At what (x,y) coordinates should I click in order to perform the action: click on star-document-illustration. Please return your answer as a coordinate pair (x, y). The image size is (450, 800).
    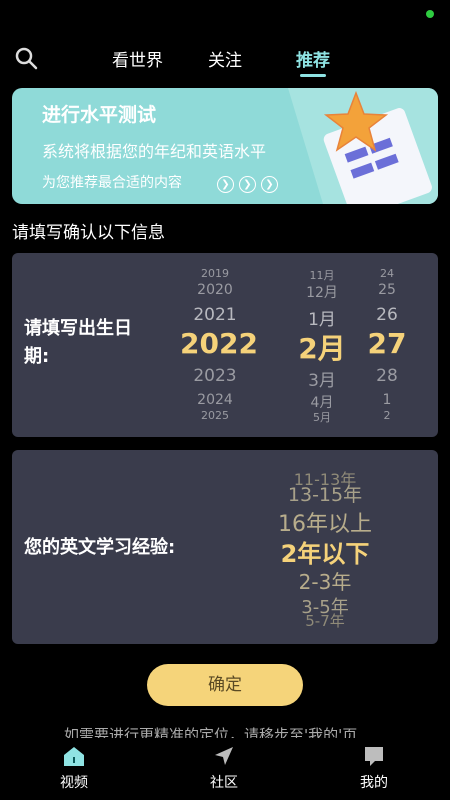
    Looking at the image, I should click on (363, 146).